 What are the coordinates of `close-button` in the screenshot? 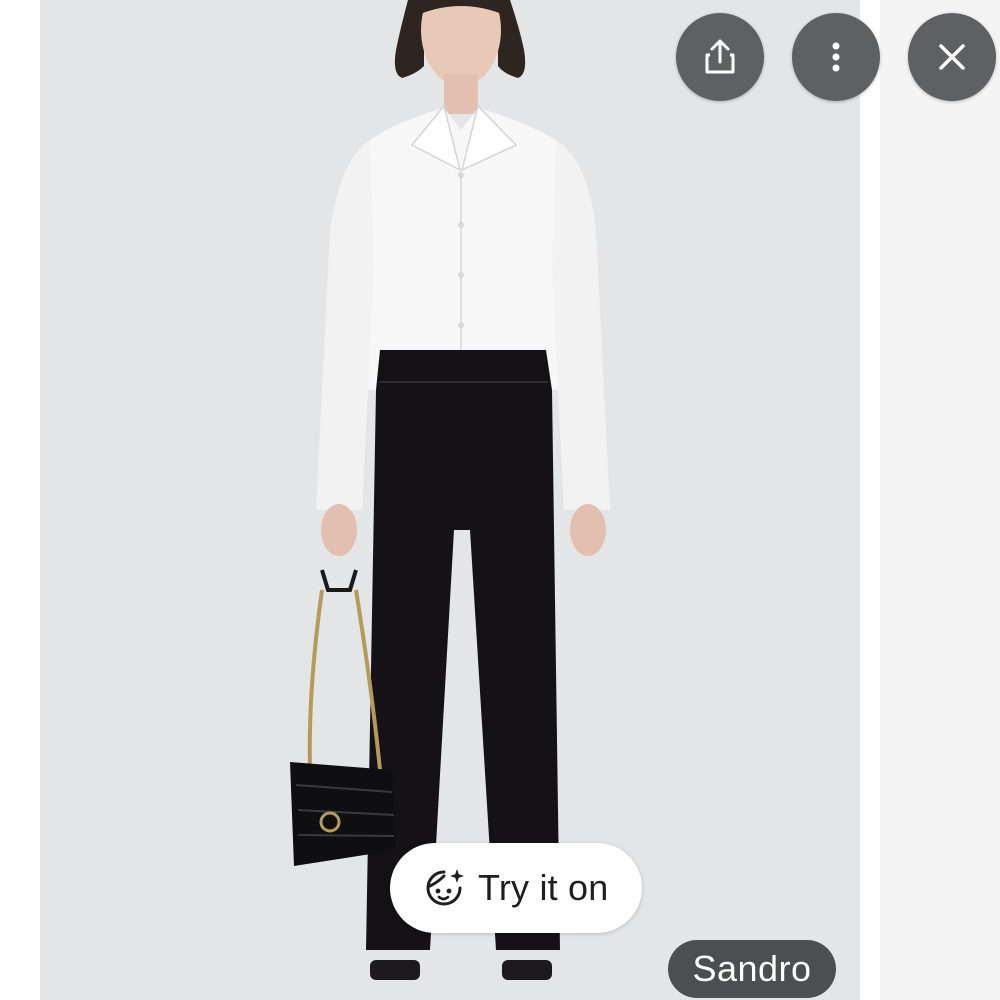 It's located at (952, 57).